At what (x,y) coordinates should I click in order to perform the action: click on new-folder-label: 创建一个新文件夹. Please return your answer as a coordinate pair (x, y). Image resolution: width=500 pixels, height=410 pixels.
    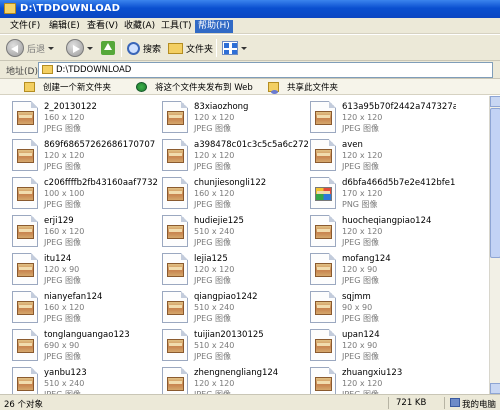
    Looking at the image, I should click on (77, 88).